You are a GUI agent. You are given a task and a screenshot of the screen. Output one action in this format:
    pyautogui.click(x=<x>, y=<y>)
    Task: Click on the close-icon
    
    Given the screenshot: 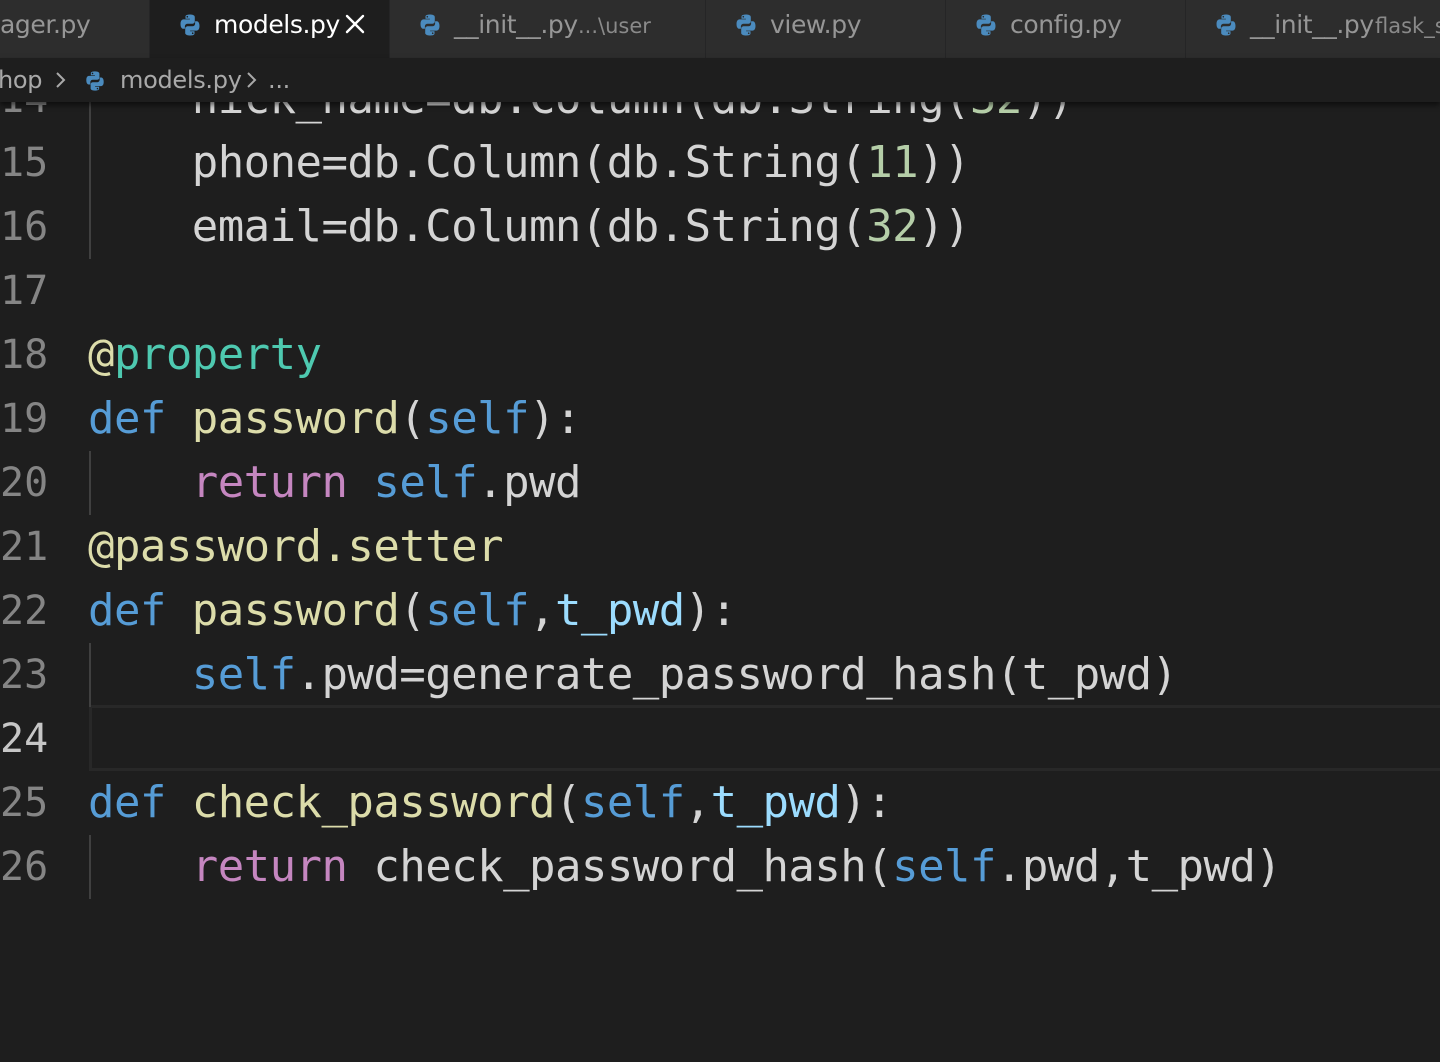 What is the action you would take?
    pyautogui.click(x=355, y=24)
    